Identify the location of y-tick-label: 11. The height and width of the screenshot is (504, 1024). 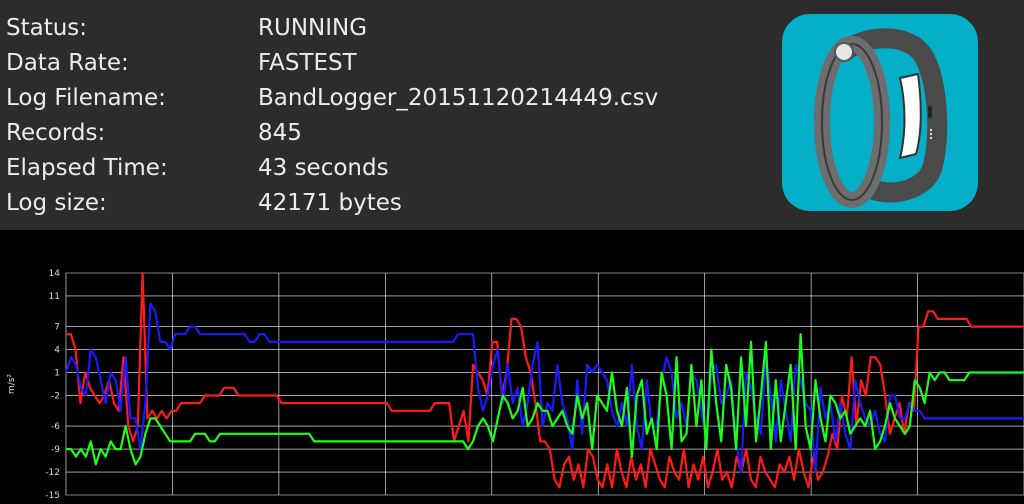
(54, 297).